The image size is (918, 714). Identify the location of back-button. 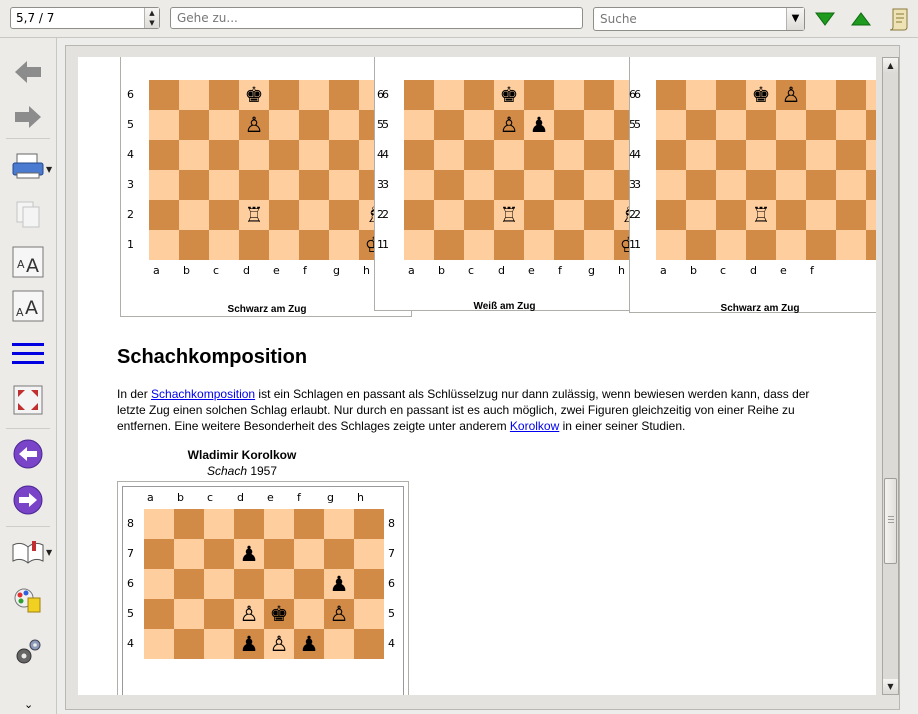
(28, 72).